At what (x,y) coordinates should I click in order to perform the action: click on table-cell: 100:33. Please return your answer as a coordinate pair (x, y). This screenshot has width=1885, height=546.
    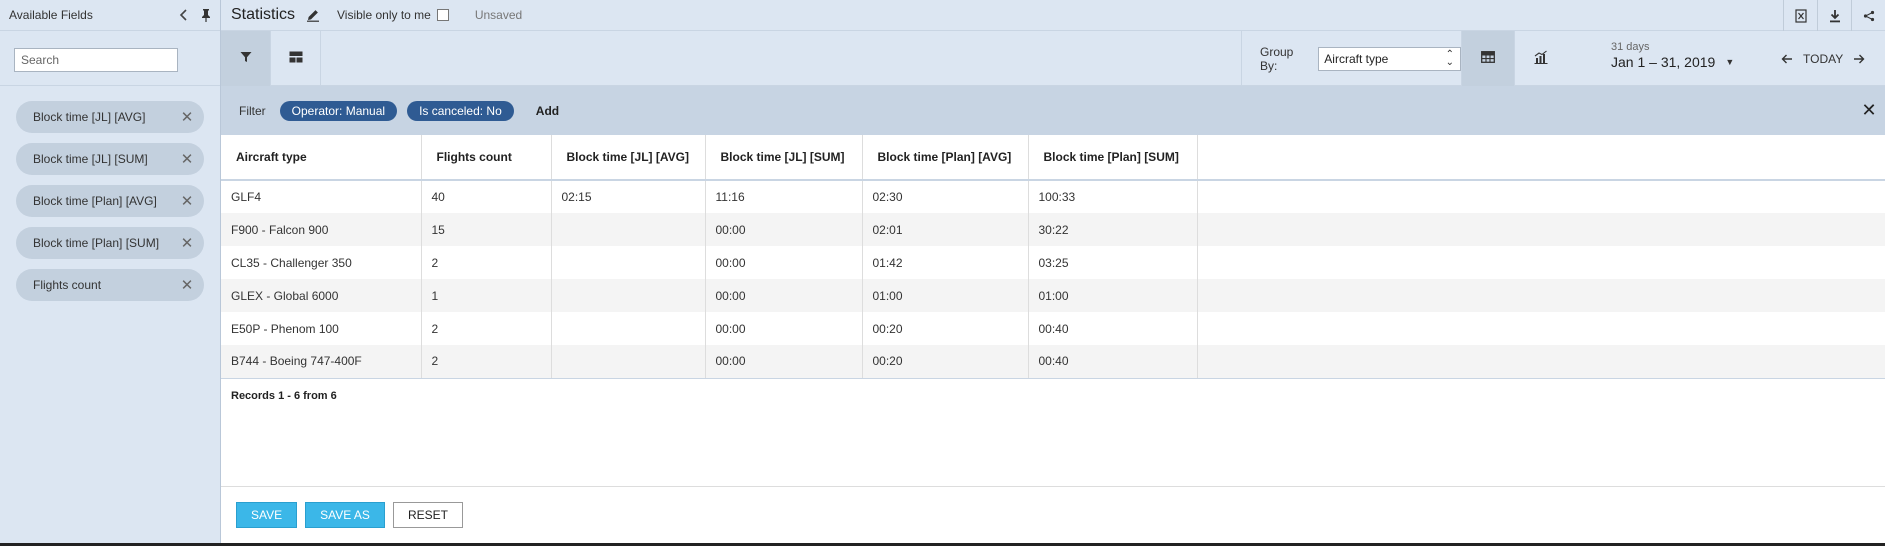
    Looking at the image, I should click on (1113, 196).